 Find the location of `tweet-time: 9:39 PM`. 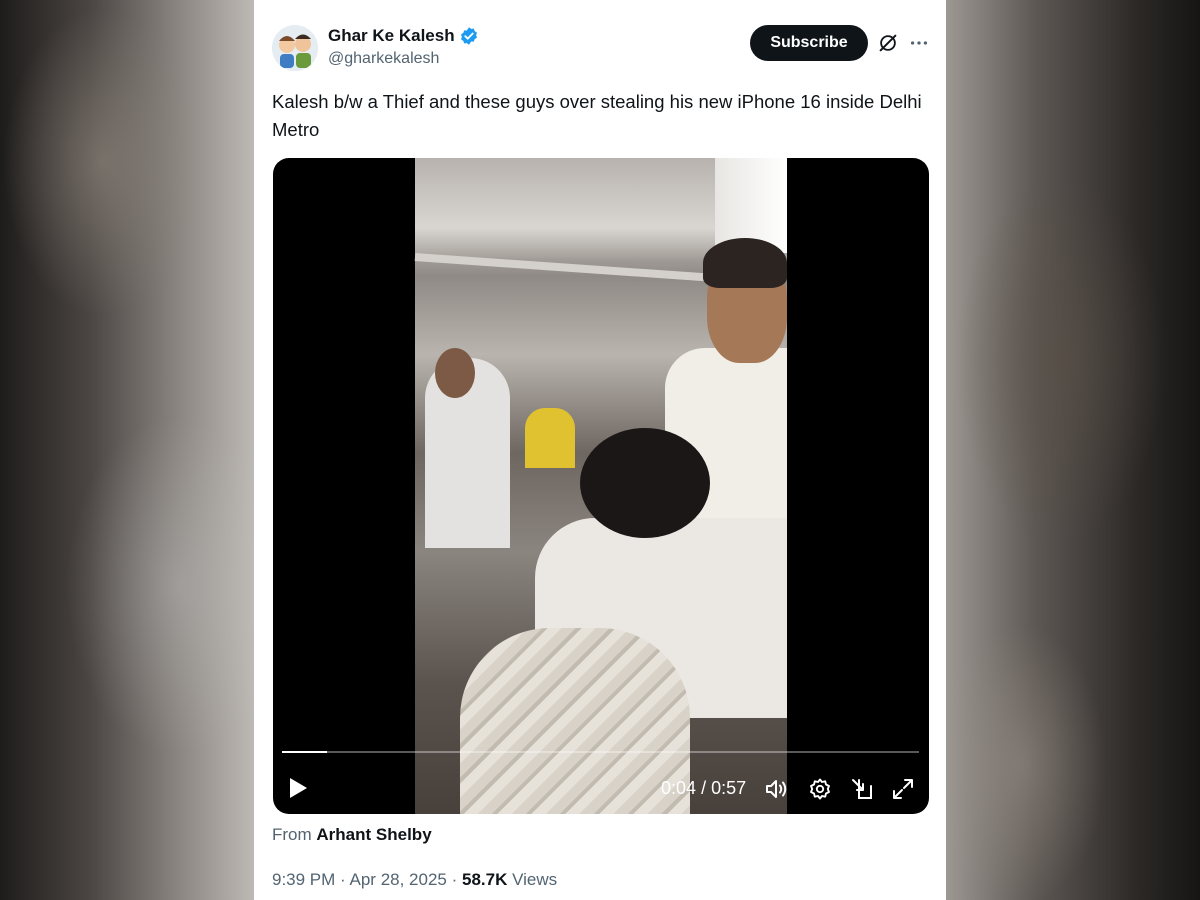

tweet-time: 9:39 PM is located at coordinates (303, 879).